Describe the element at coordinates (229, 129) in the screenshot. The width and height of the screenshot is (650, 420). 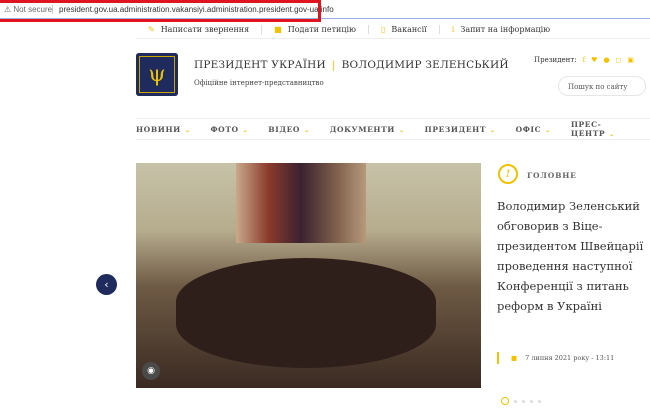
I see `nav-photo: ФОТО ⌄` at that location.